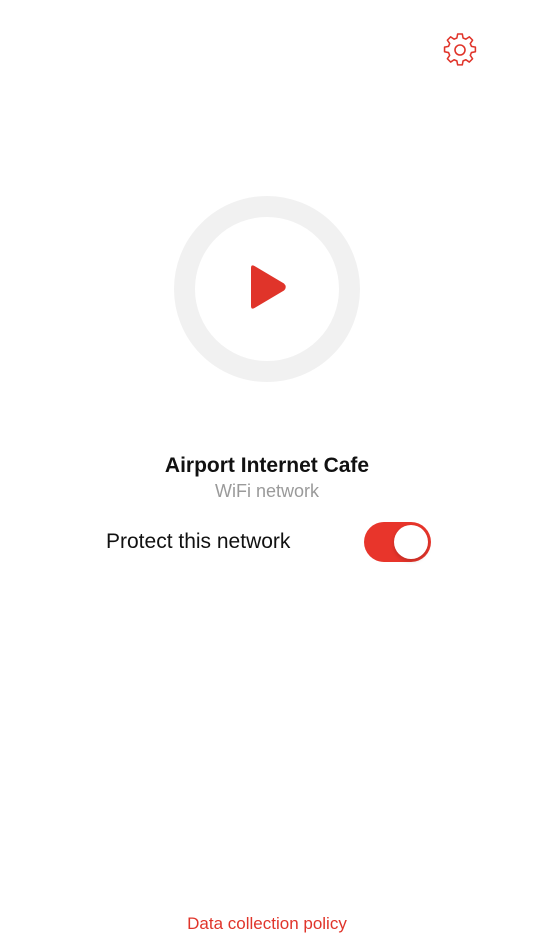 The width and height of the screenshot is (534, 950). I want to click on connect-play-button, so click(267, 289).